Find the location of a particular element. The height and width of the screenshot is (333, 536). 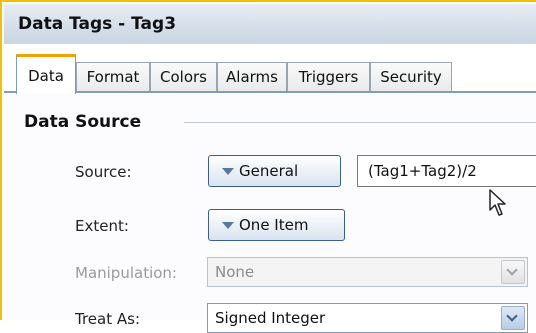

treat-as-select: Signed Integer is located at coordinates (367, 318).